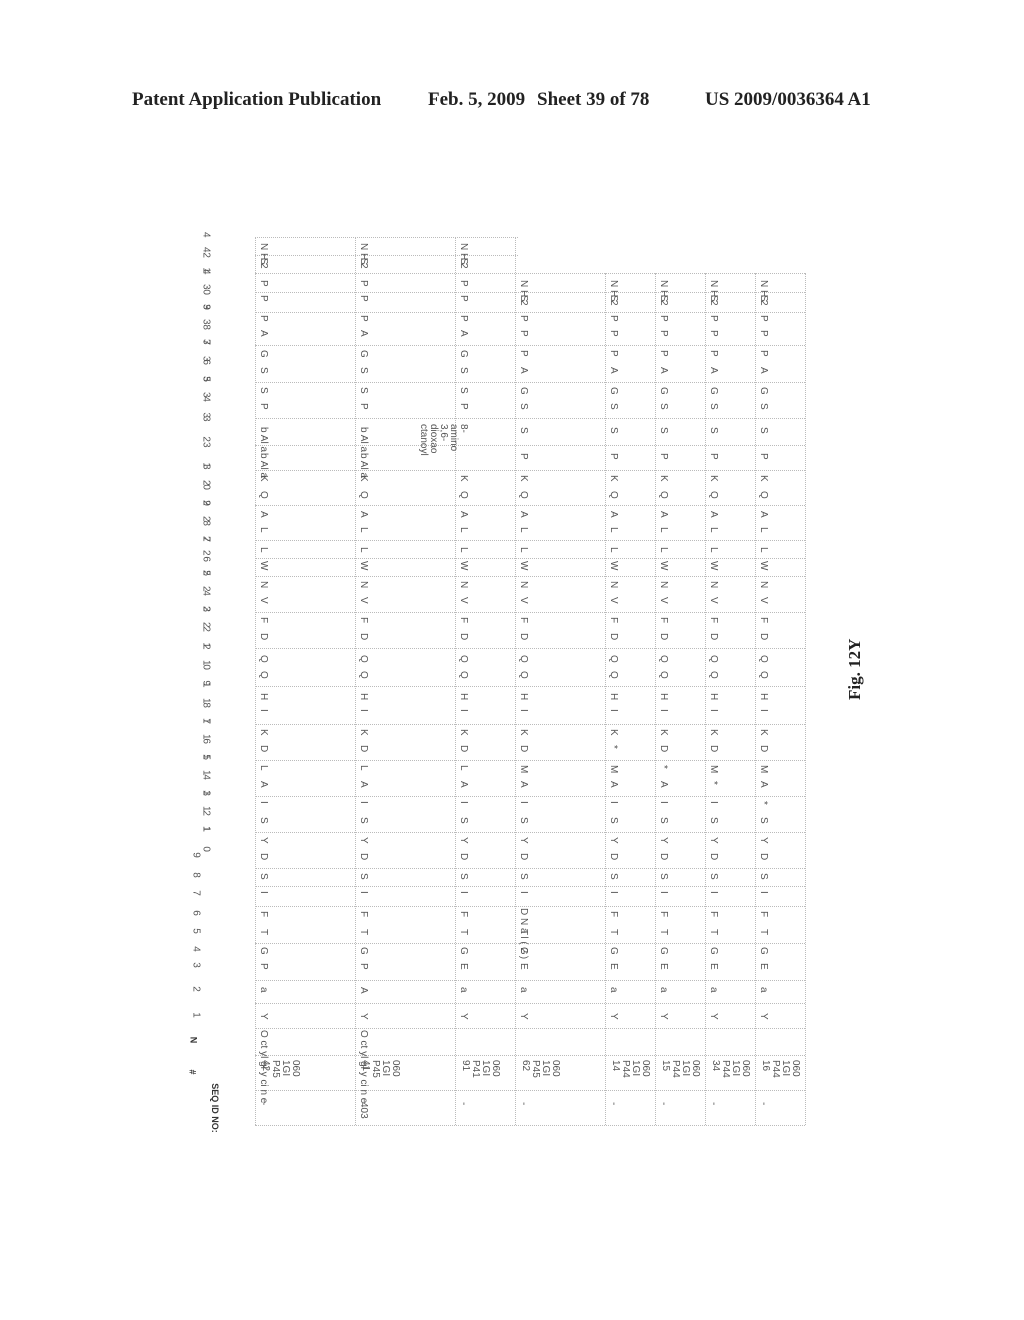  What do you see at coordinates (210, 992) in the screenshot?
I see `position-label: 2` at bounding box center [210, 992].